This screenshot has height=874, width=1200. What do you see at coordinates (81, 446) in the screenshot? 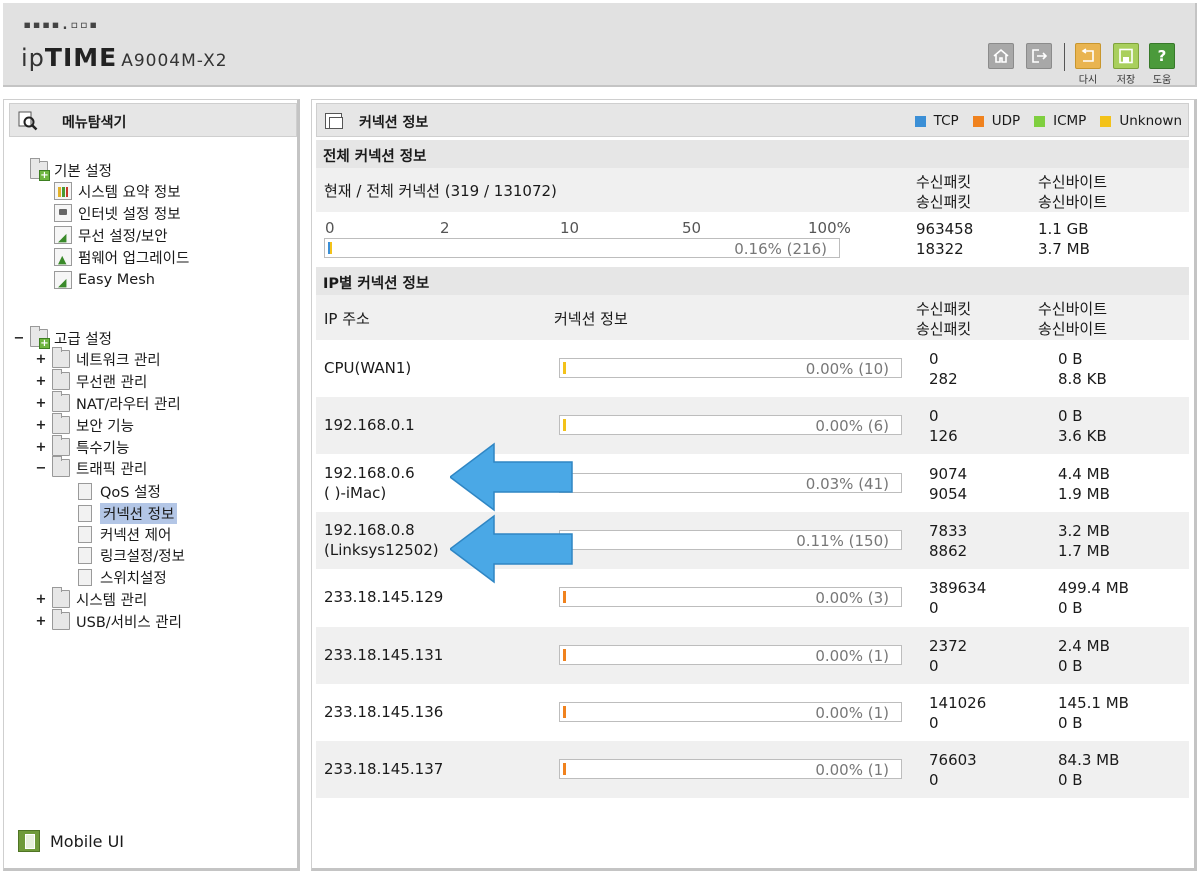
I see `sidebar-item-special: + 특수기능` at bounding box center [81, 446].